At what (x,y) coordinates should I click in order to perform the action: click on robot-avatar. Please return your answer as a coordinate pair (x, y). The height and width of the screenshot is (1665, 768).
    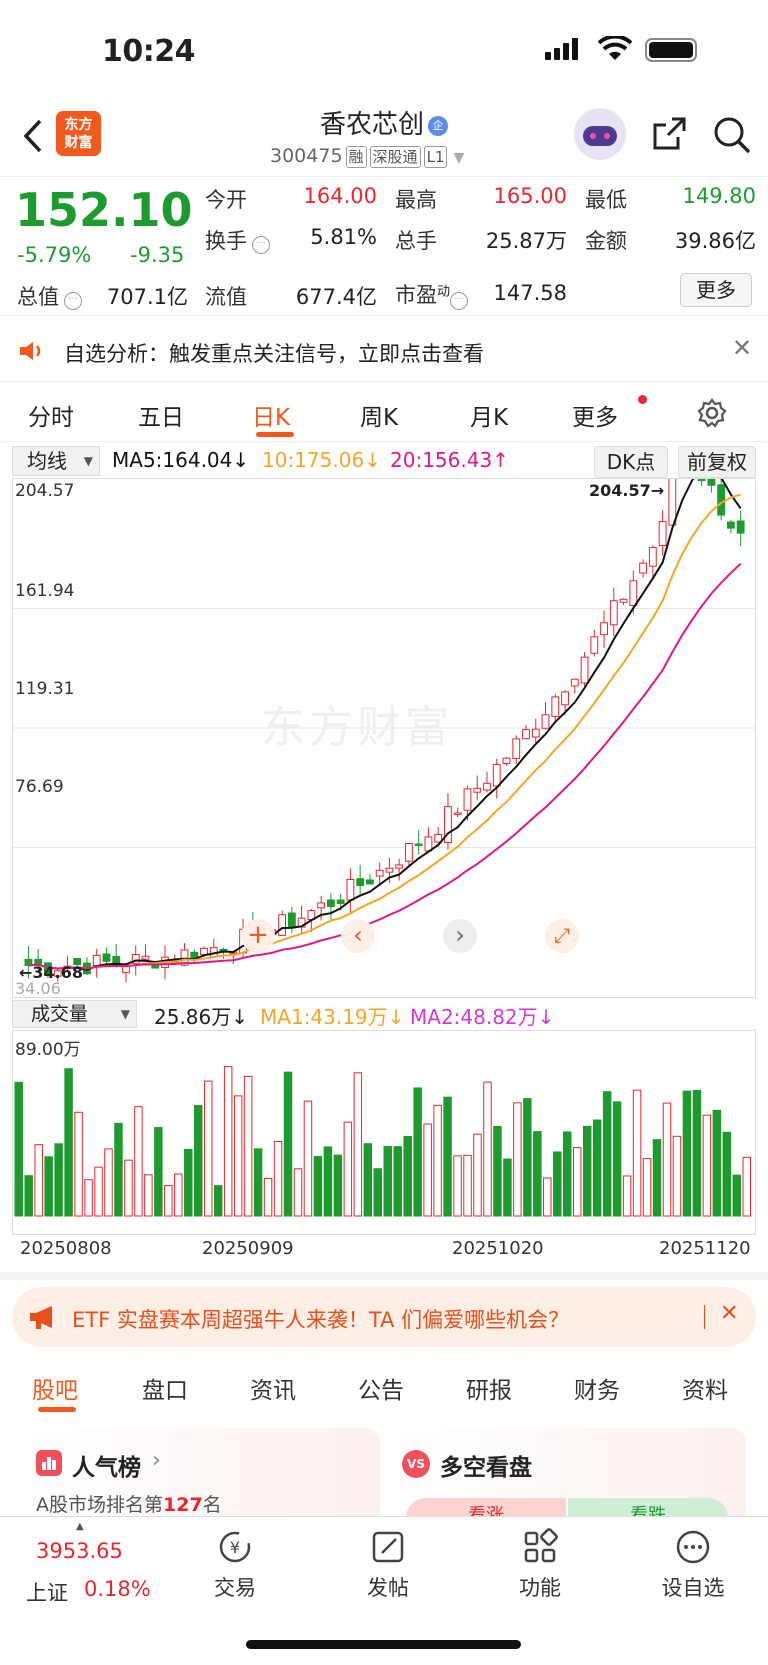
    Looking at the image, I should click on (600, 134).